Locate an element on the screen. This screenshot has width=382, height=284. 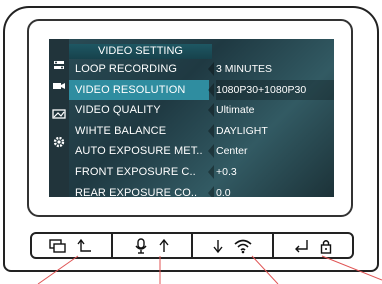
setting-value: +0.3 is located at coordinates (226, 171).